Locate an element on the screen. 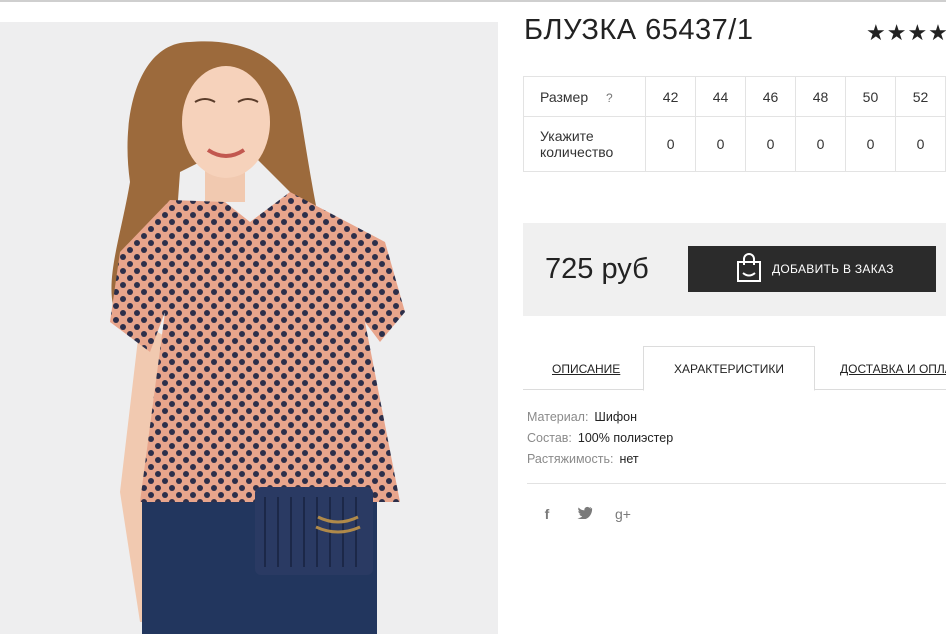 Image resolution: width=946 pixels, height=634 pixels. quantity-input-46: 0 is located at coordinates (771, 144).